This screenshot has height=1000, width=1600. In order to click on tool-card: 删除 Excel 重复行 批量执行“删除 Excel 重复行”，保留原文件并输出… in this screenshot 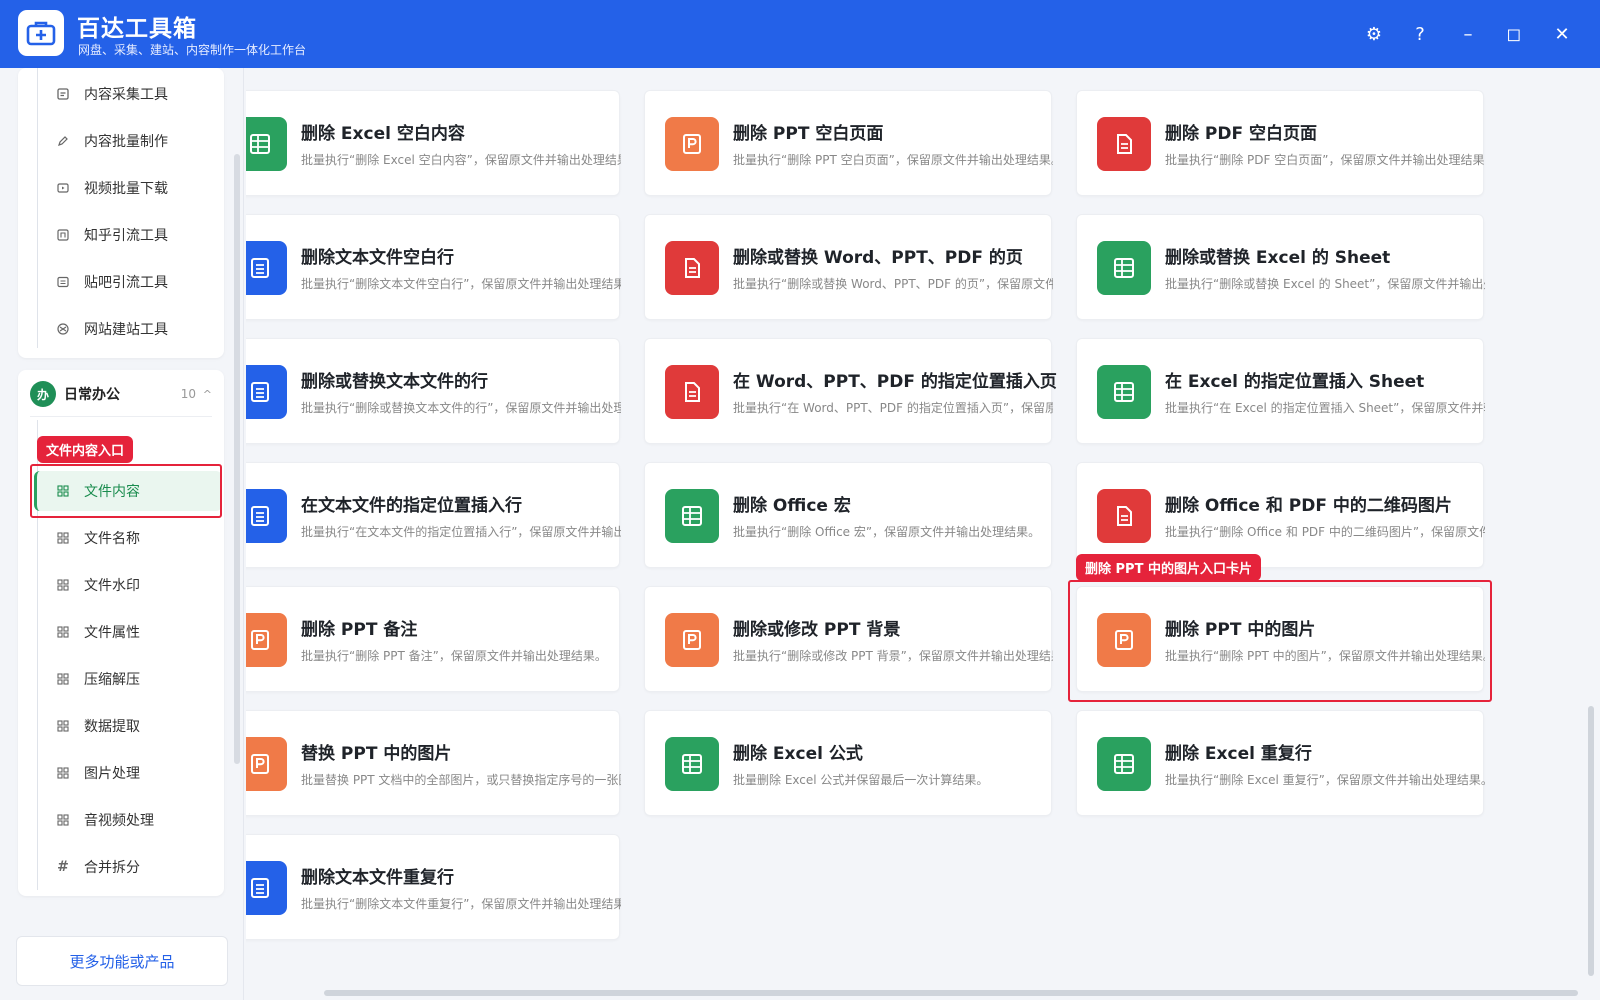, I will do `click(1280, 763)`.